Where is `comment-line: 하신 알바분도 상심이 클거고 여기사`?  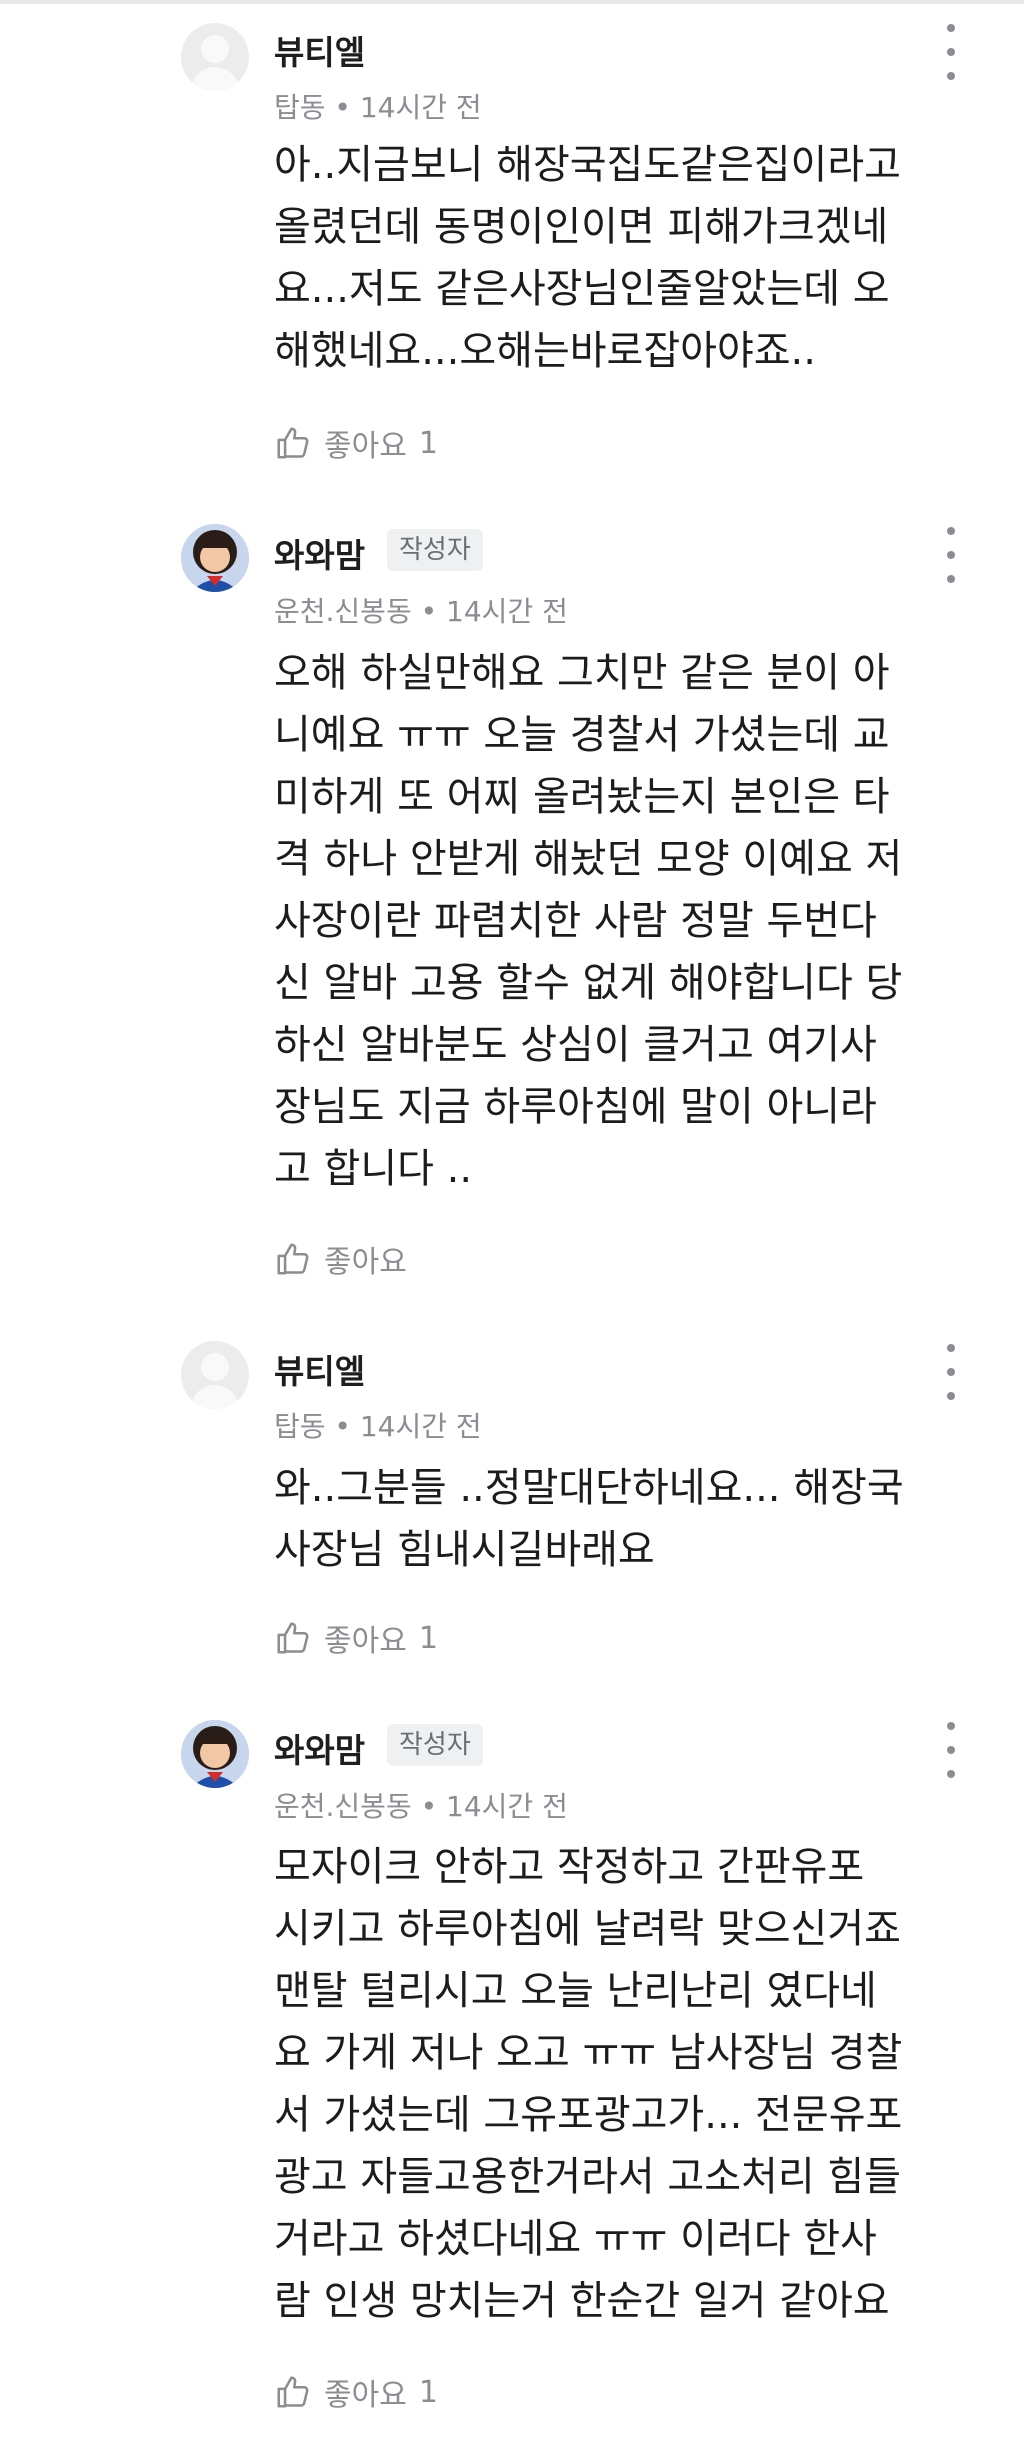
comment-line: 하신 알바분도 상심이 클거고 여기사 is located at coordinates (575, 1045).